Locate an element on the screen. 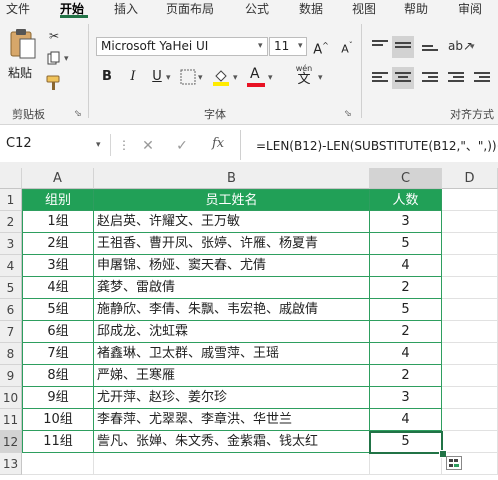  table-cell: 赵启英、许耀文、王万敏 is located at coordinates (232, 222).